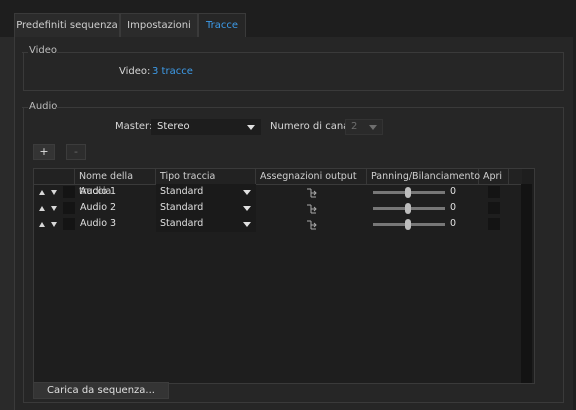 Image resolution: width=576 pixels, height=410 pixels. What do you see at coordinates (278, 224) in the screenshot?
I see `table-row: Audio 3 Standard 0` at bounding box center [278, 224].